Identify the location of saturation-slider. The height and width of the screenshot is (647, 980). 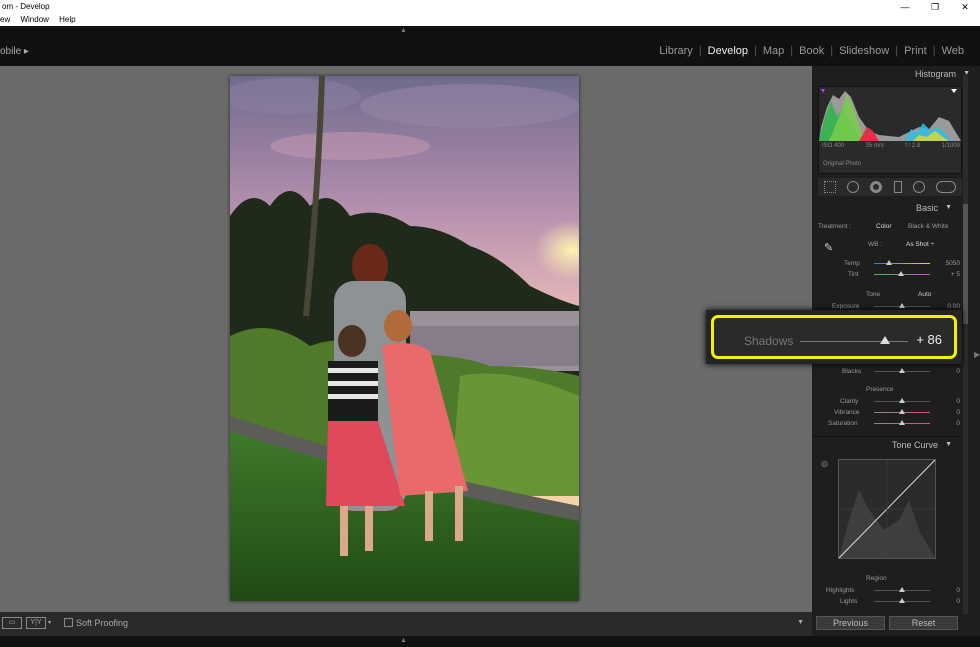
(902, 422).